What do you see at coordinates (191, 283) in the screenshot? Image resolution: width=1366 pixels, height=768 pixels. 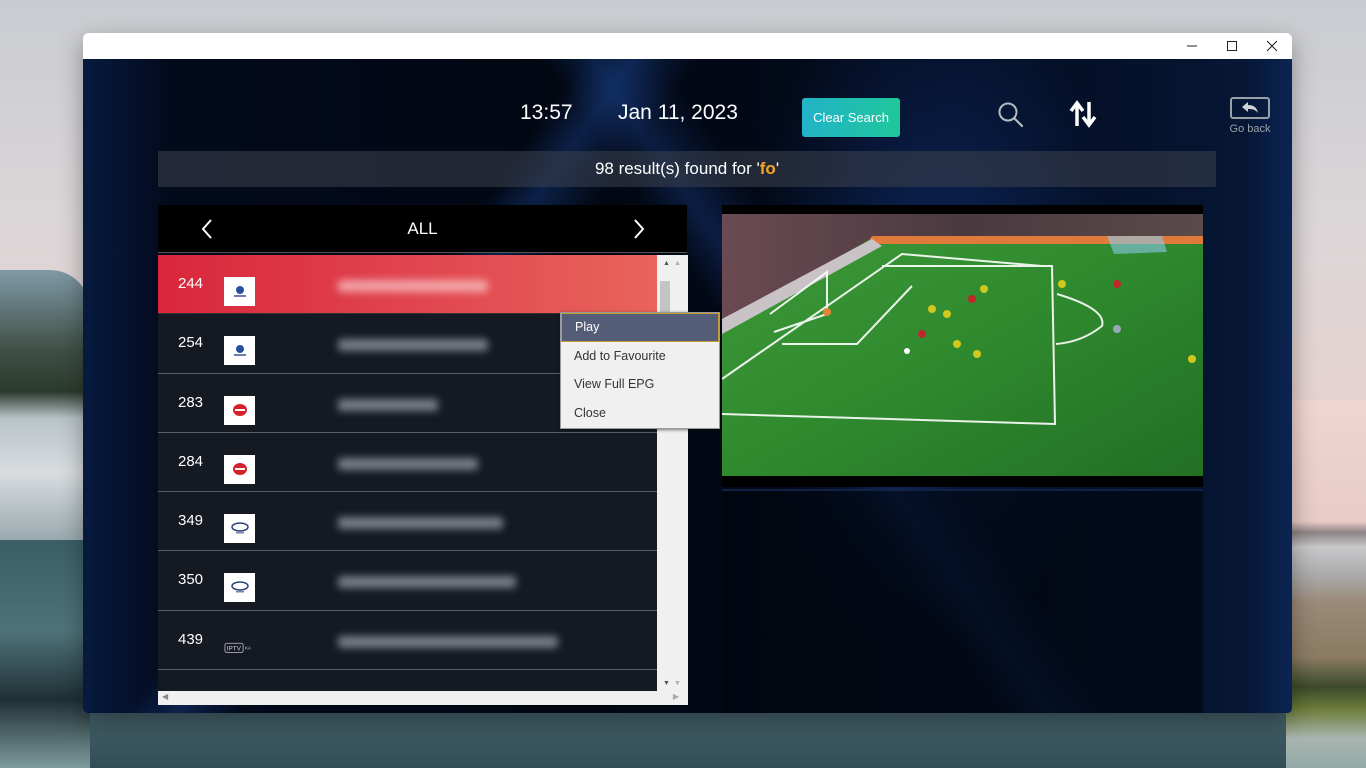 I see `channel-number: 244` at bounding box center [191, 283].